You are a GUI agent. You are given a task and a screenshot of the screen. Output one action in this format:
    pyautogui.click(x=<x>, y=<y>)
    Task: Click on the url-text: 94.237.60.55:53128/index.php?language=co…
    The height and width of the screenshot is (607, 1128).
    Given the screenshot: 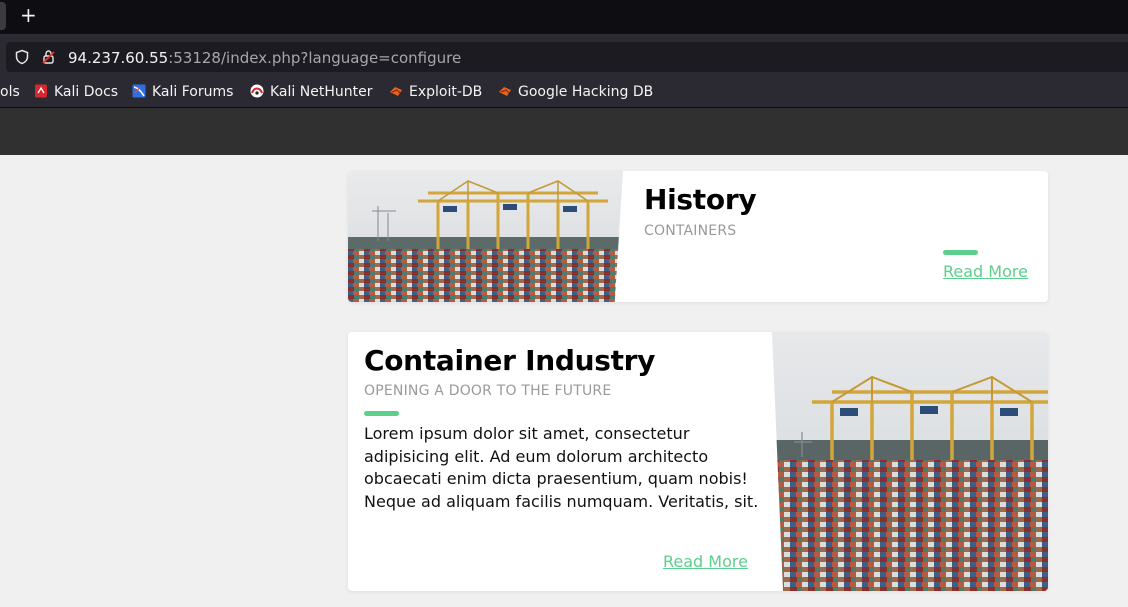 What is the action you would take?
    pyautogui.click(x=264, y=58)
    